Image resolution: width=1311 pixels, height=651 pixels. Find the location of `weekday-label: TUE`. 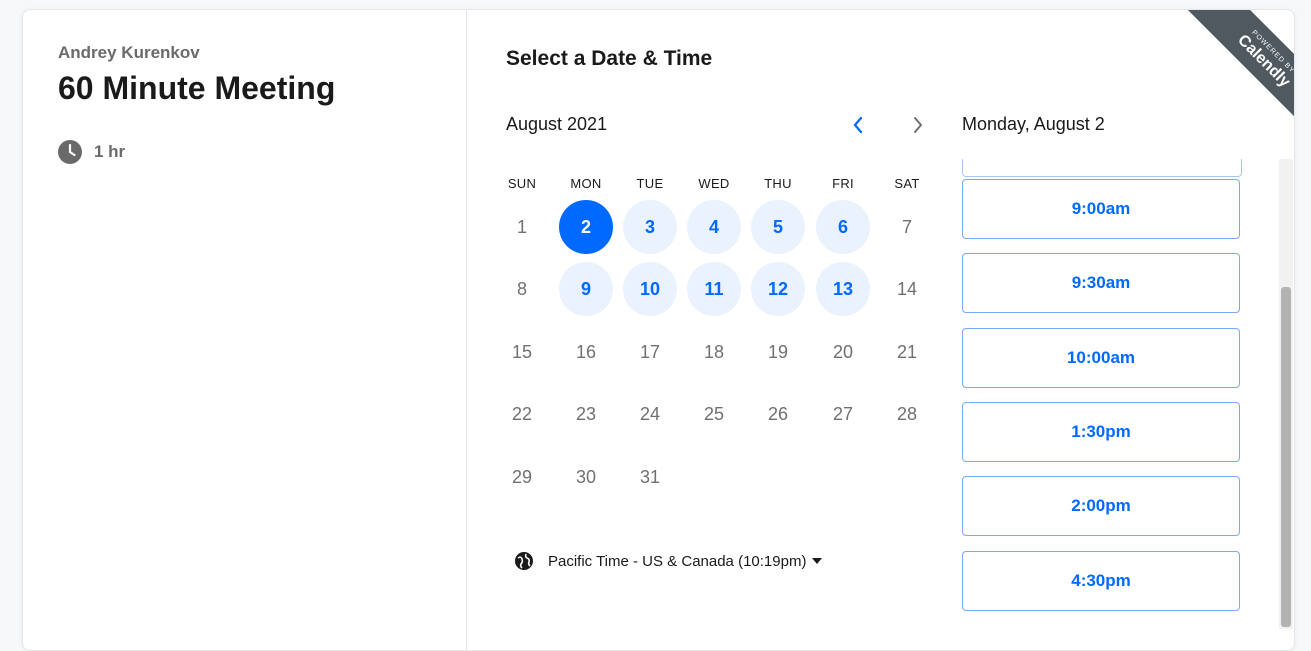

weekday-label: TUE is located at coordinates (650, 183).